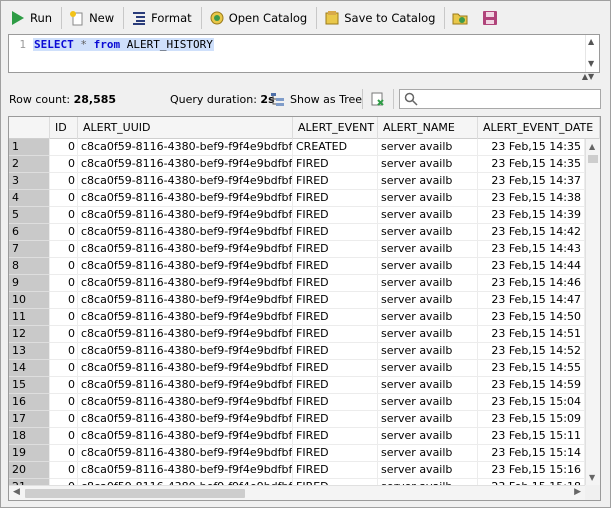 This screenshot has height=508, width=611. I want to click on show-as-tree-button: Show as Tree, so click(316, 99).